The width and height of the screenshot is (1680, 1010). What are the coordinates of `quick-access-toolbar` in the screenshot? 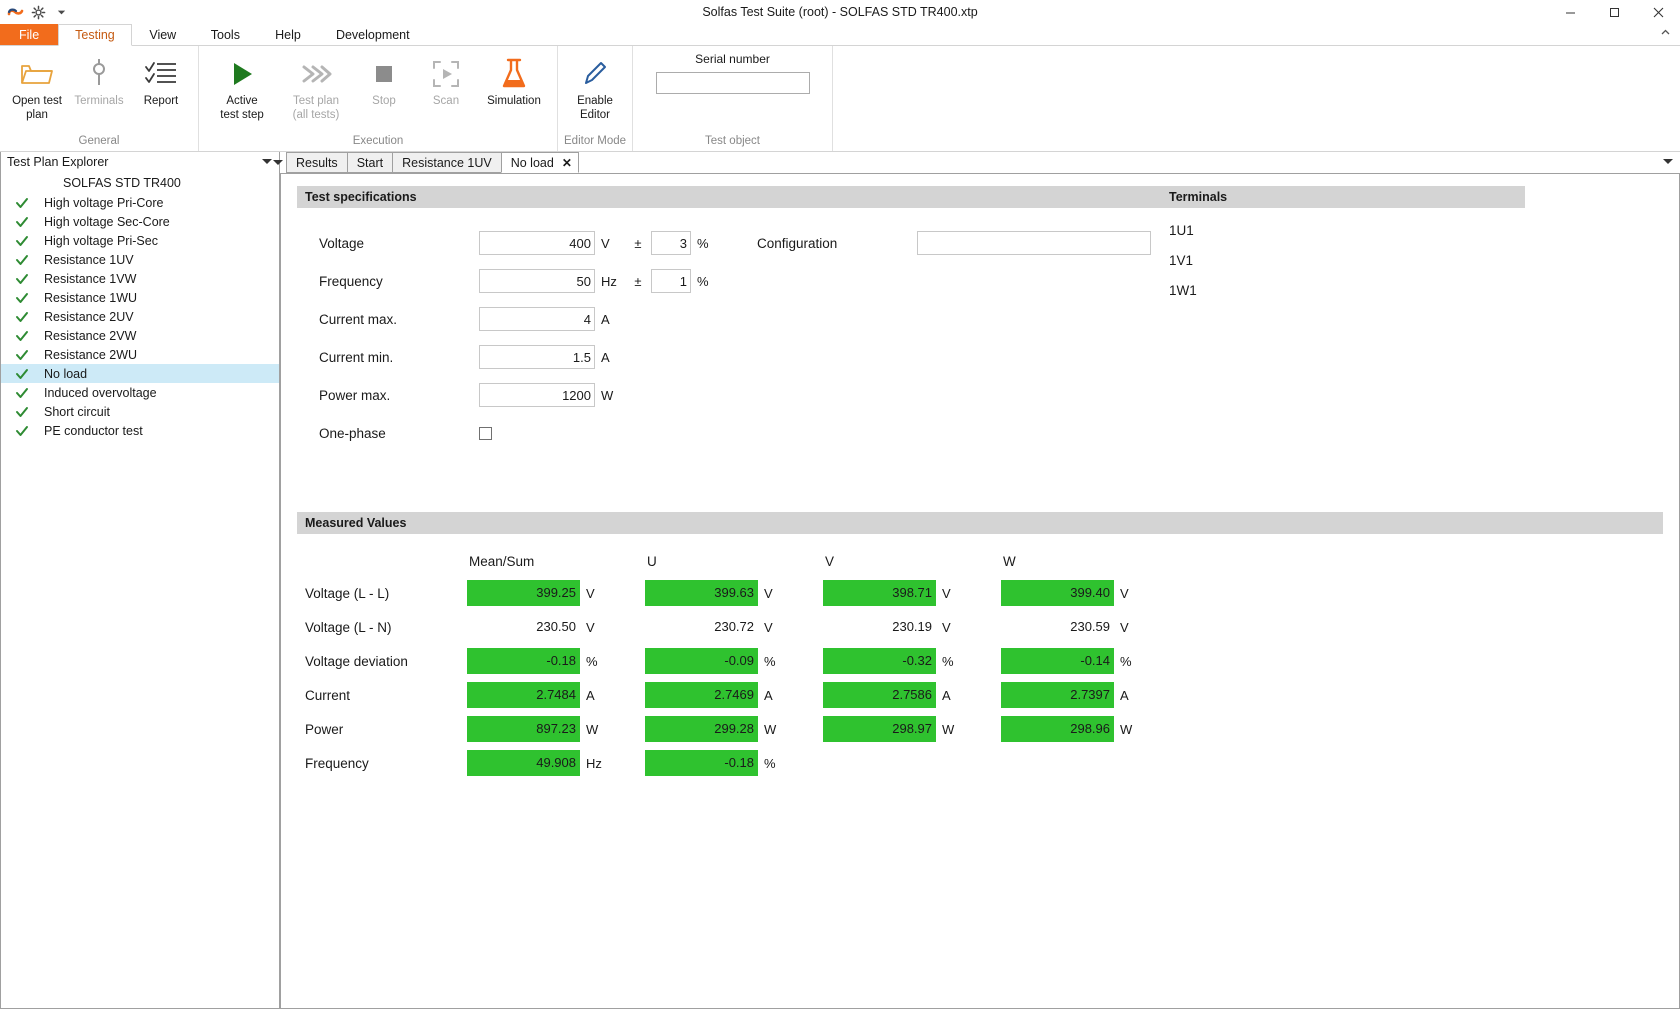 It's located at (35, 12).